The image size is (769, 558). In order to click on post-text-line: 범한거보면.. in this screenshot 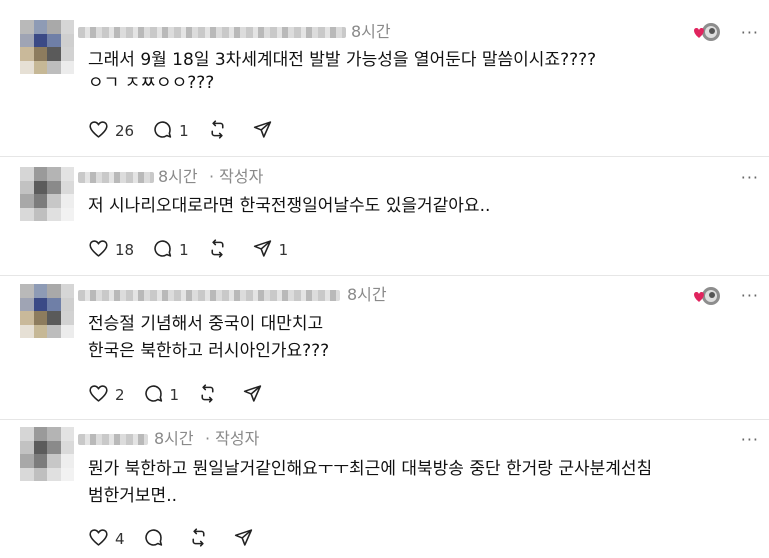, I will do `click(133, 496)`.